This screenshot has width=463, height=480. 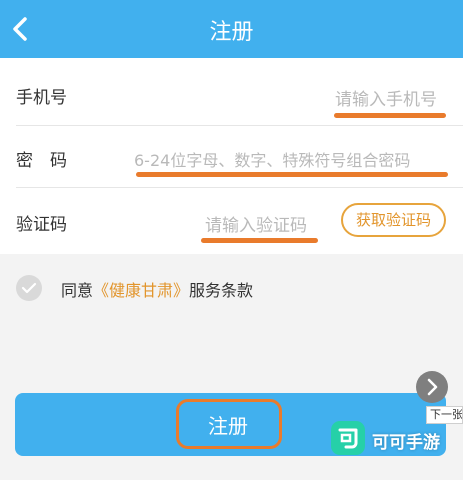 I want to click on next-tooltip: 下一张, so click(x=444, y=415).